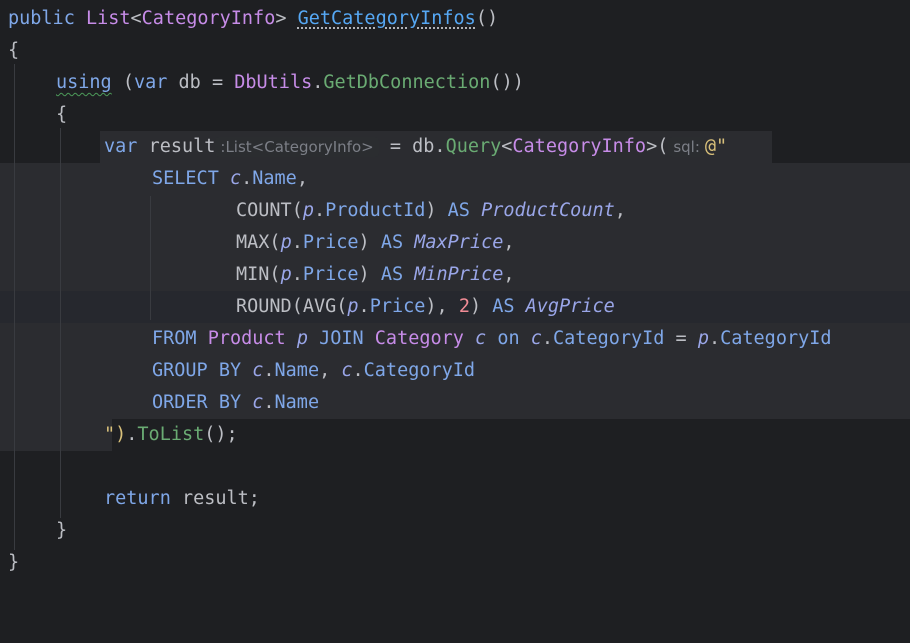  What do you see at coordinates (464, 306) in the screenshot?
I see `sql-number-literal: 2` at bounding box center [464, 306].